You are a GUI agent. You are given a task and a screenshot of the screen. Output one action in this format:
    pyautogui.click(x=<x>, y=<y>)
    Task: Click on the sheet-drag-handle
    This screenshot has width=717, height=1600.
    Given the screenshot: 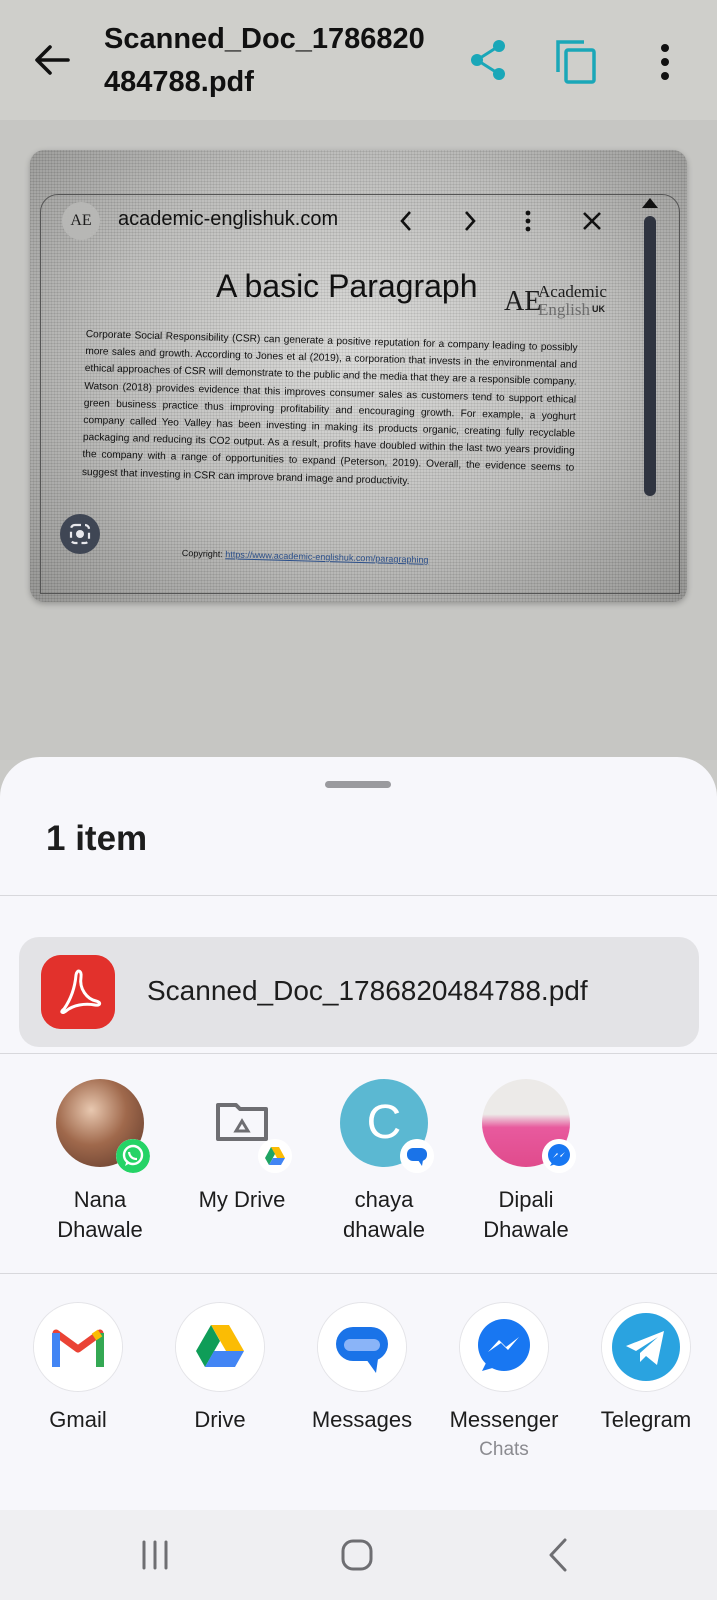 What is the action you would take?
    pyautogui.click(x=358, y=784)
    